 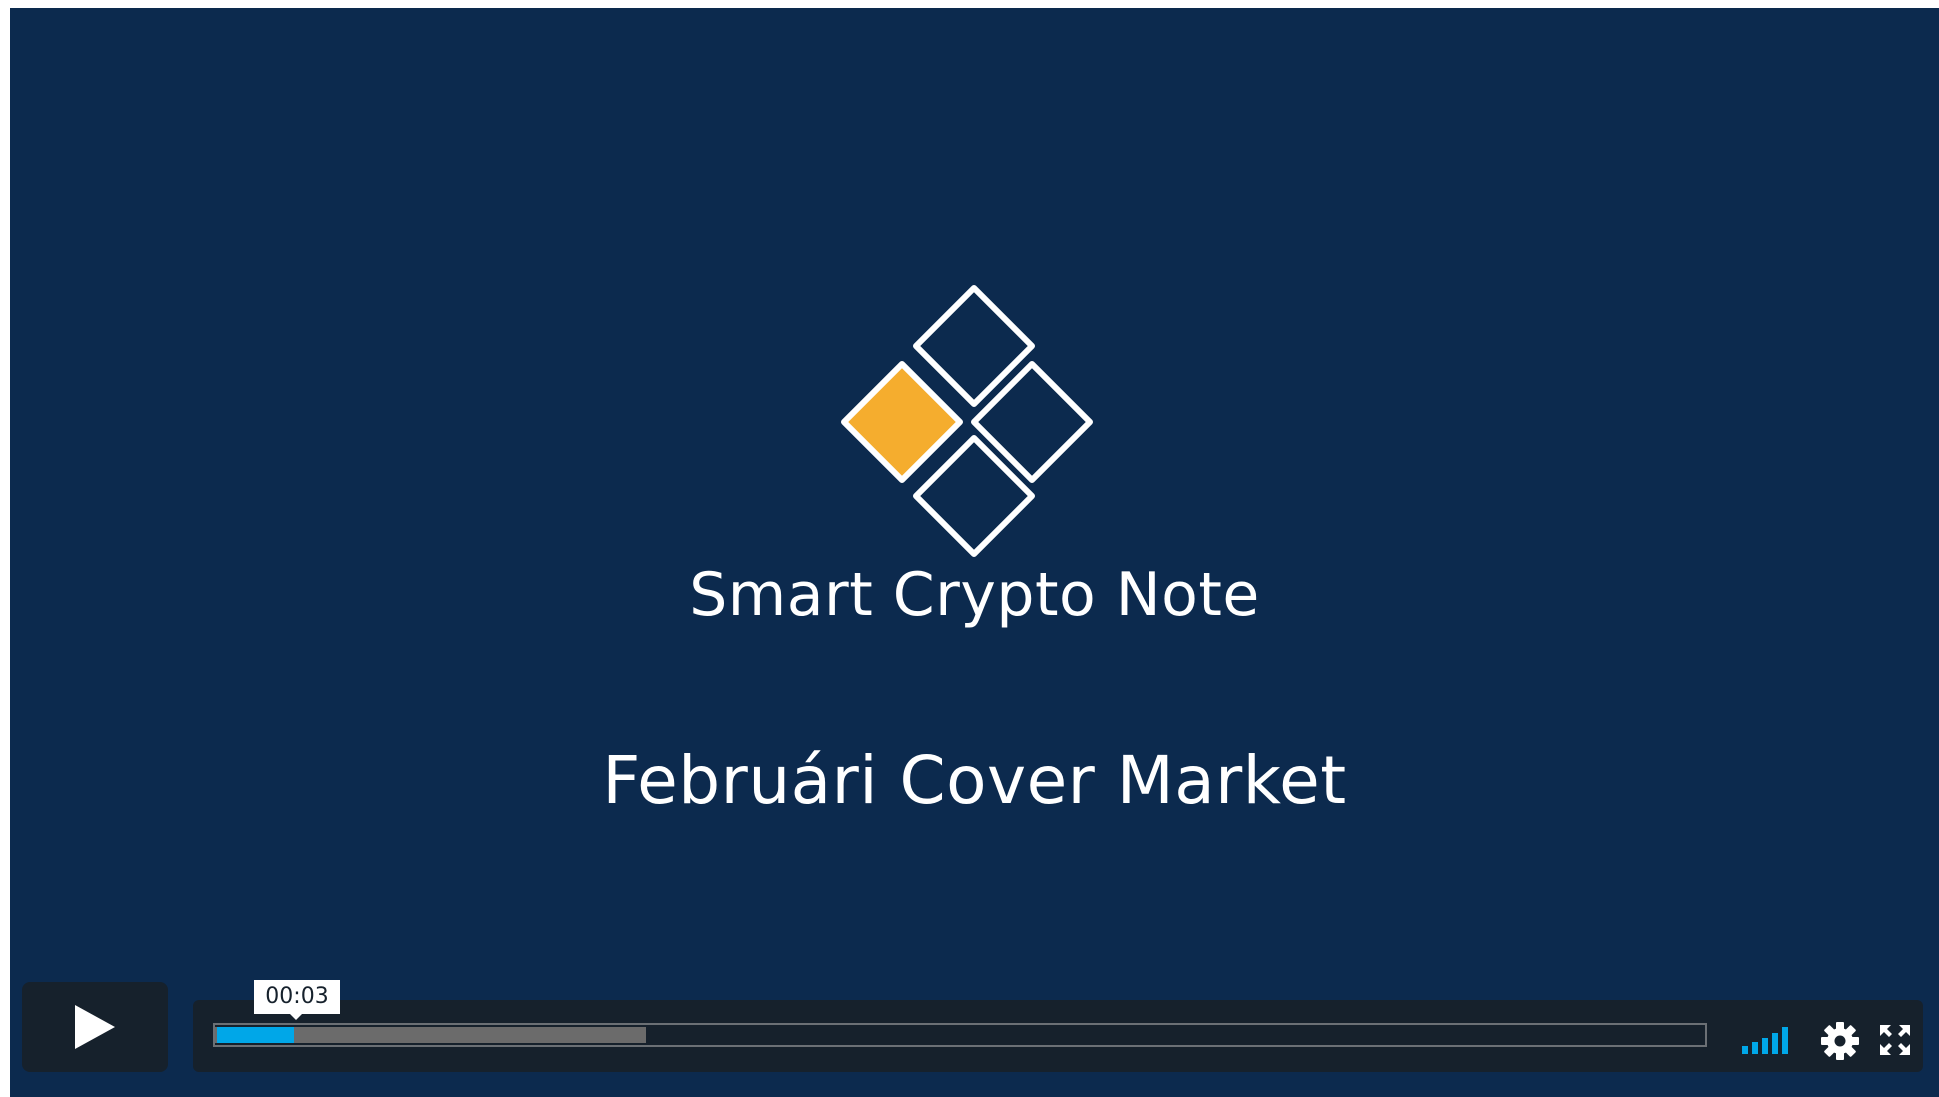 I want to click on play-button, so click(x=95, y=1027).